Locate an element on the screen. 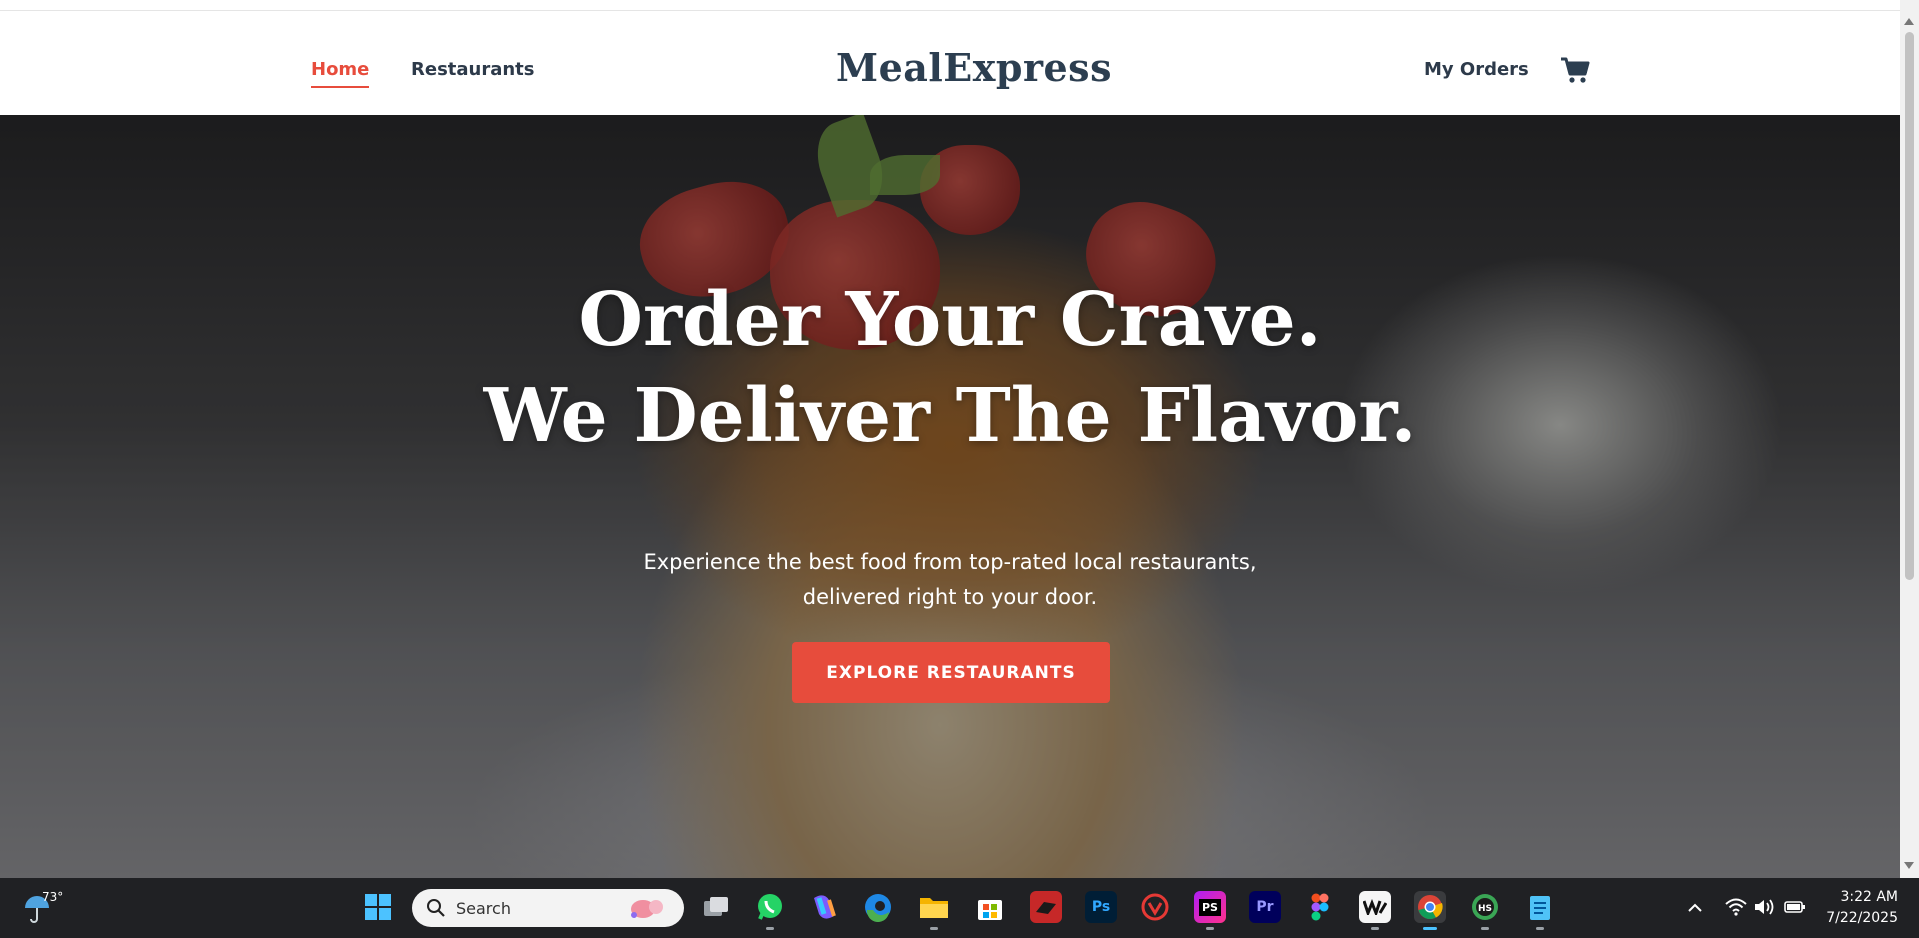  app-hs-icon: HS is located at coordinates (1485, 910).